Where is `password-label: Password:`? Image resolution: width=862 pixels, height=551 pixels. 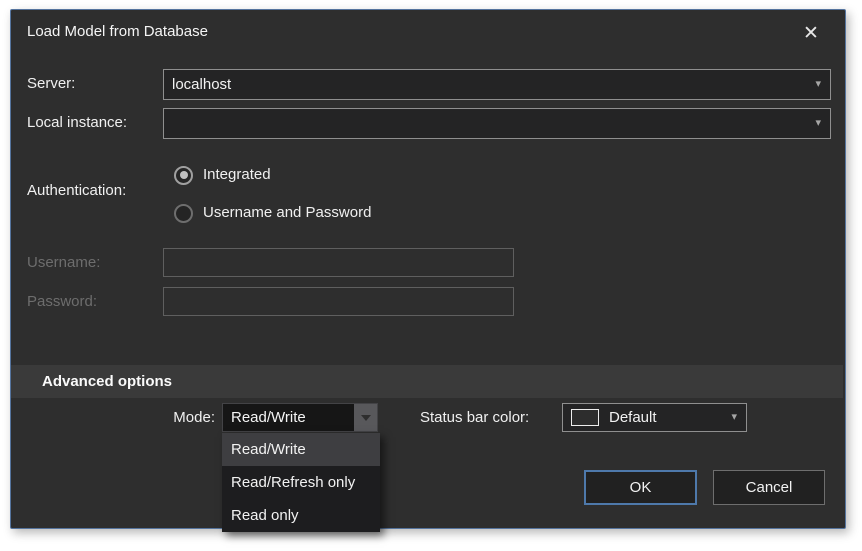 password-label: Password: is located at coordinates (62, 301).